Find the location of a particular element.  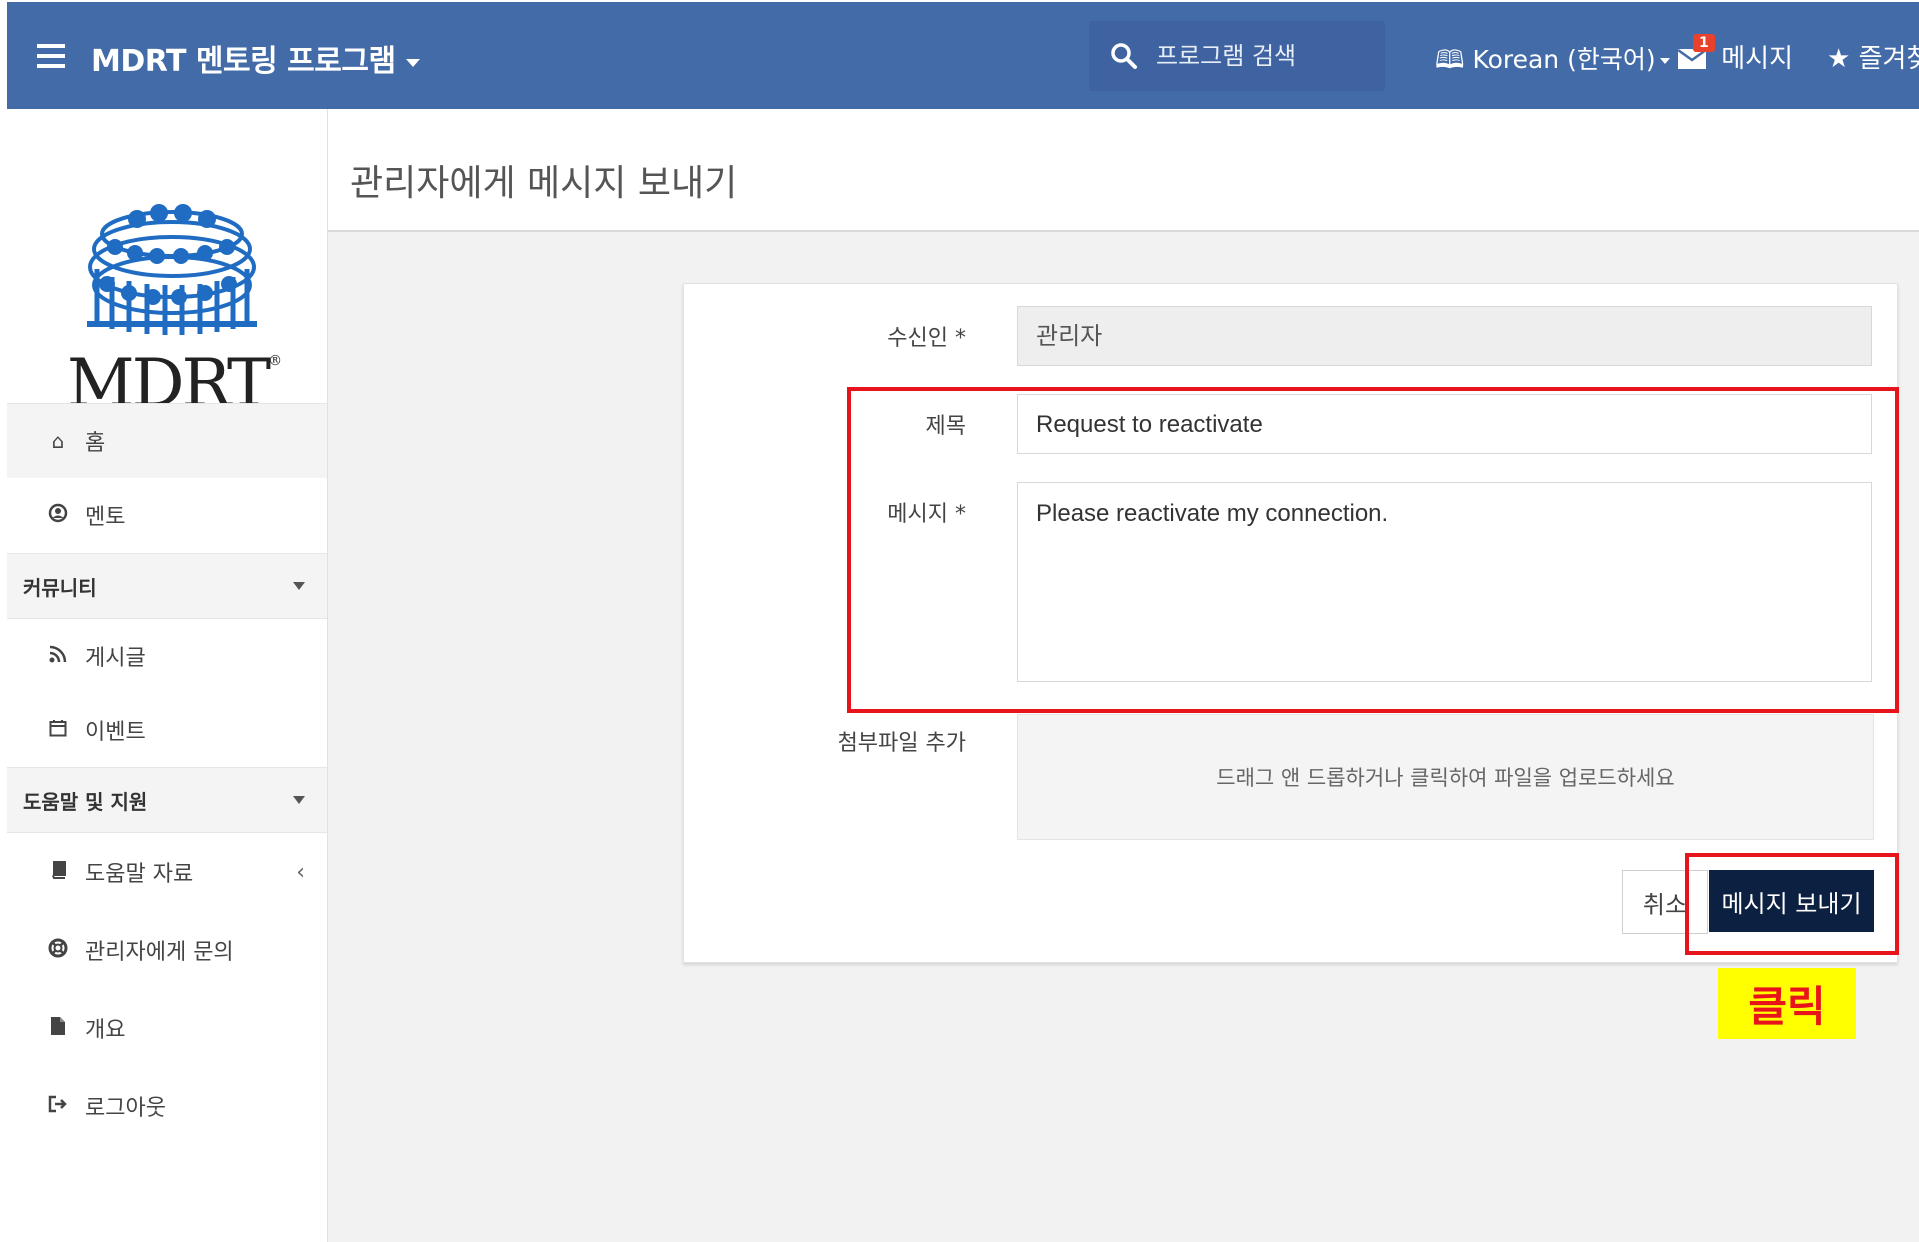

envelope-icon: 1 is located at coordinates (1696, 52).